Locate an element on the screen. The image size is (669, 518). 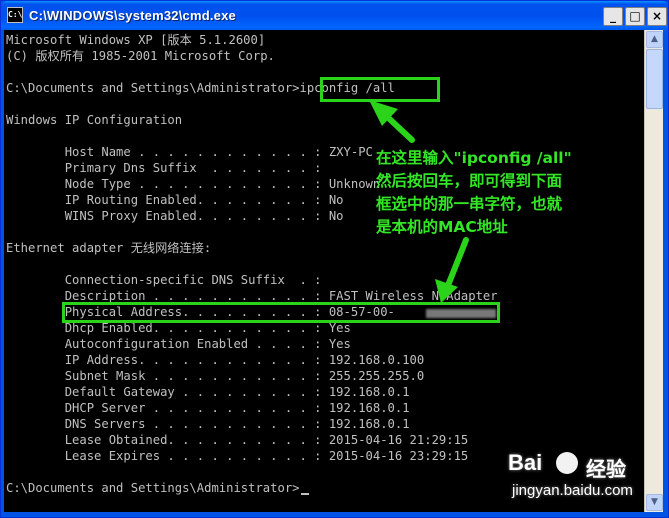
paw-logo-icon is located at coordinates (567, 463).